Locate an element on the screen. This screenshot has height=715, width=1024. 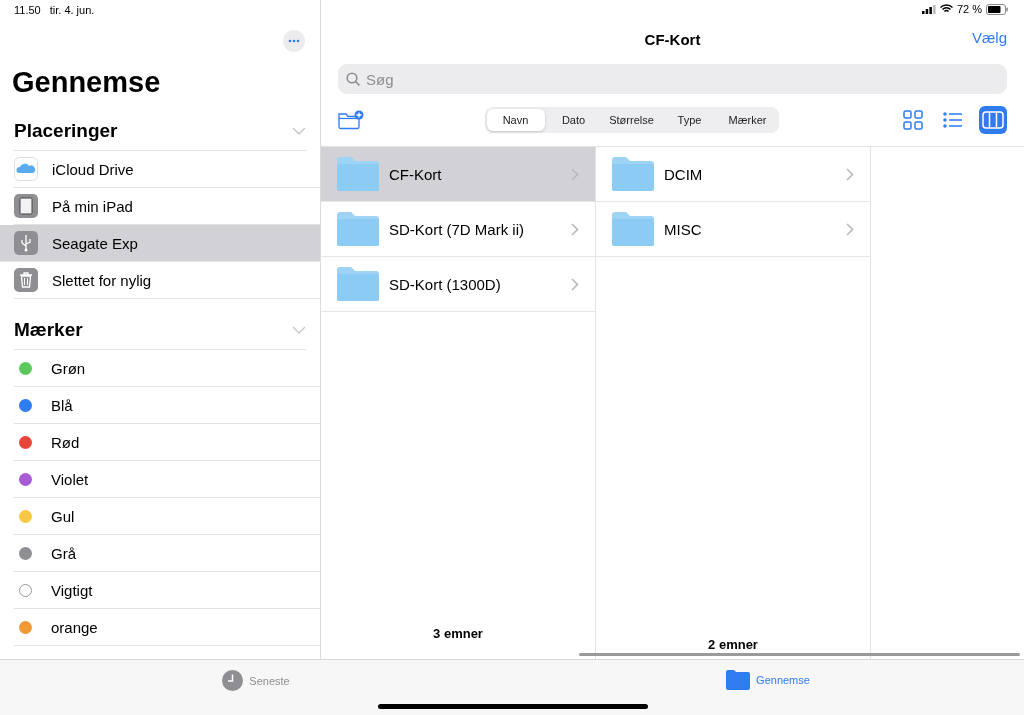
sort-tab: Dato is located at coordinates (573, 120).